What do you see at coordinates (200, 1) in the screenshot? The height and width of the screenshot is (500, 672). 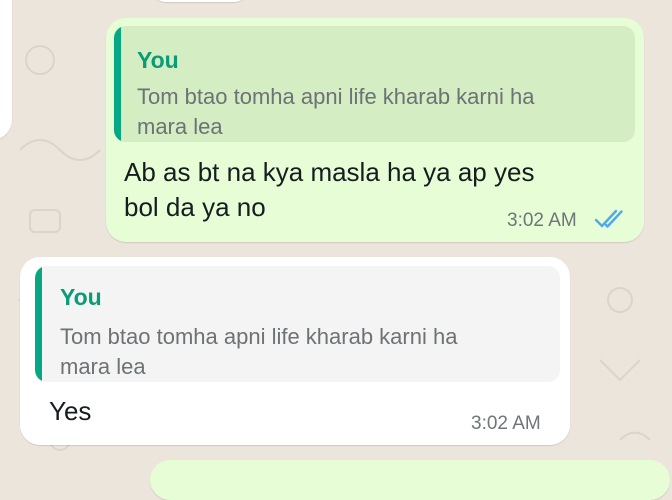 I see `previous-message-bubble-top` at bounding box center [200, 1].